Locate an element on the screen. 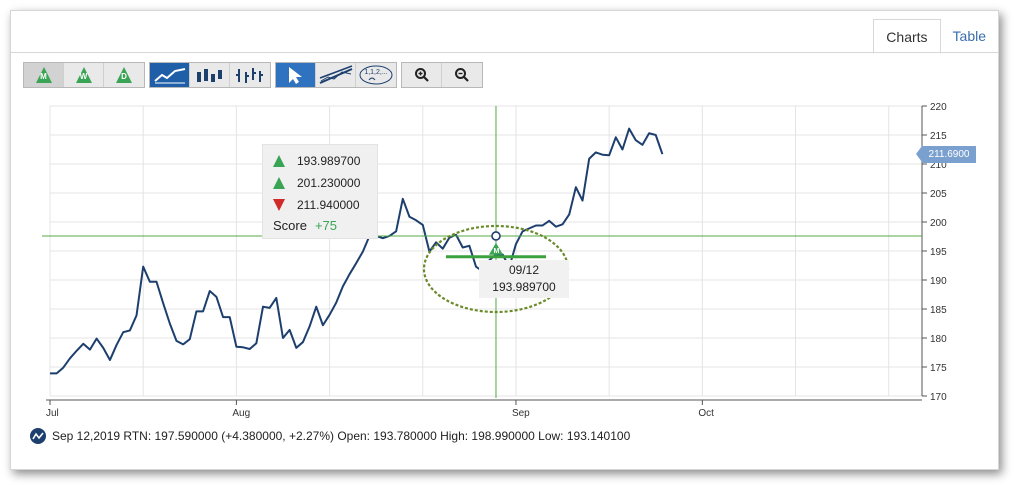  y-tick-label: 170 is located at coordinates (938, 397).